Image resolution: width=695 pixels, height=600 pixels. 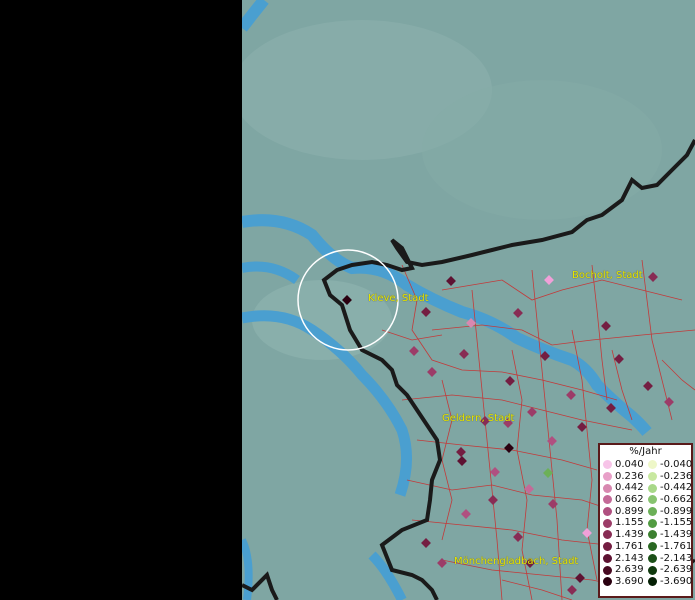 I want to click on legend-entry-positive: 0.442, so click(x=623, y=488).